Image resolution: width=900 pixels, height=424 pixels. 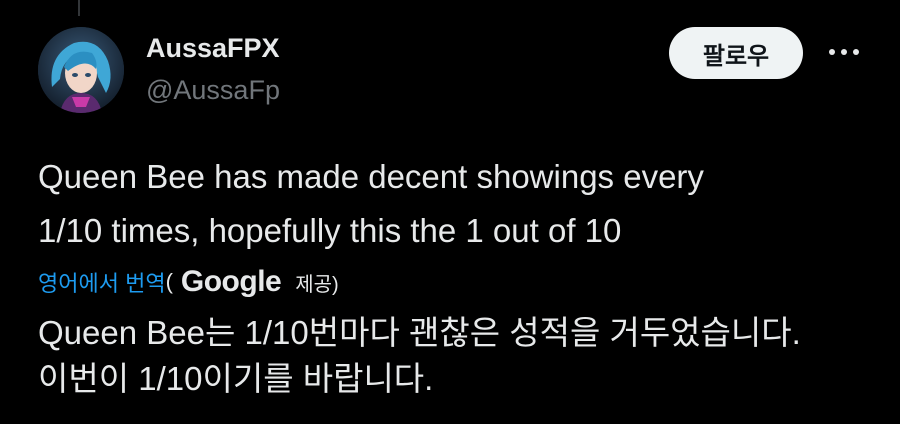 I want to click on author-handle: @AussaFp, so click(x=213, y=90).